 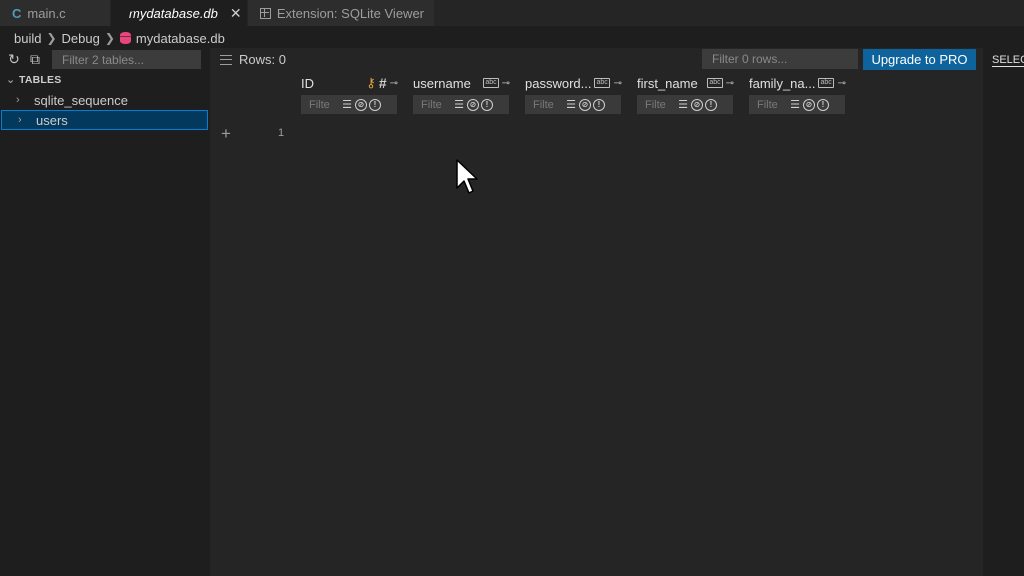 What do you see at coordinates (126, 59) in the screenshot?
I see `filter-tables-input` at bounding box center [126, 59].